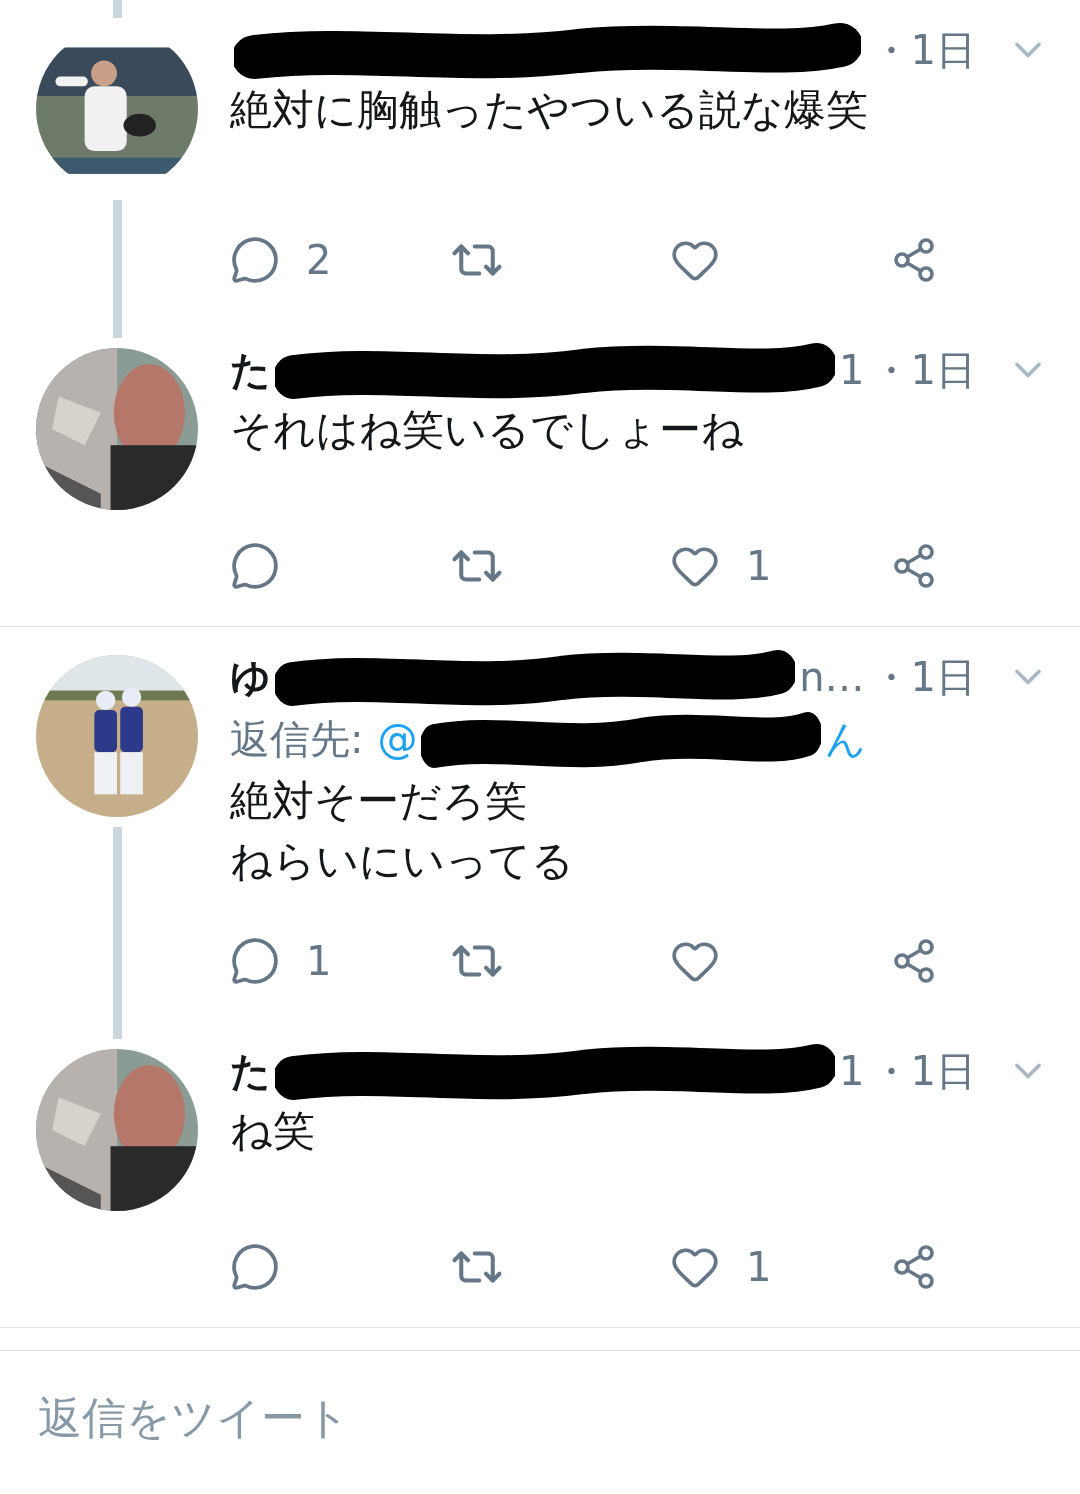 This screenshot has width=1080, height=1494. I want to click on mention-link: ん, so click(846, 739).